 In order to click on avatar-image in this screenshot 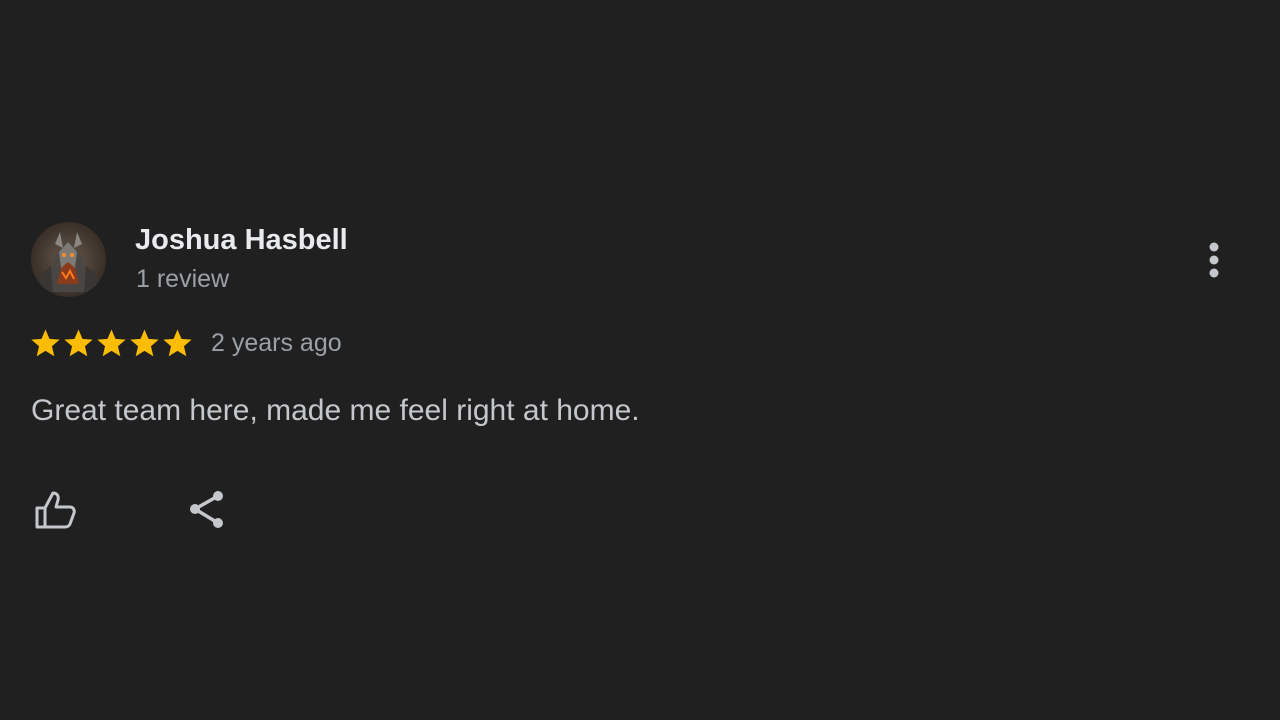, I will do `click(68, 259)`.